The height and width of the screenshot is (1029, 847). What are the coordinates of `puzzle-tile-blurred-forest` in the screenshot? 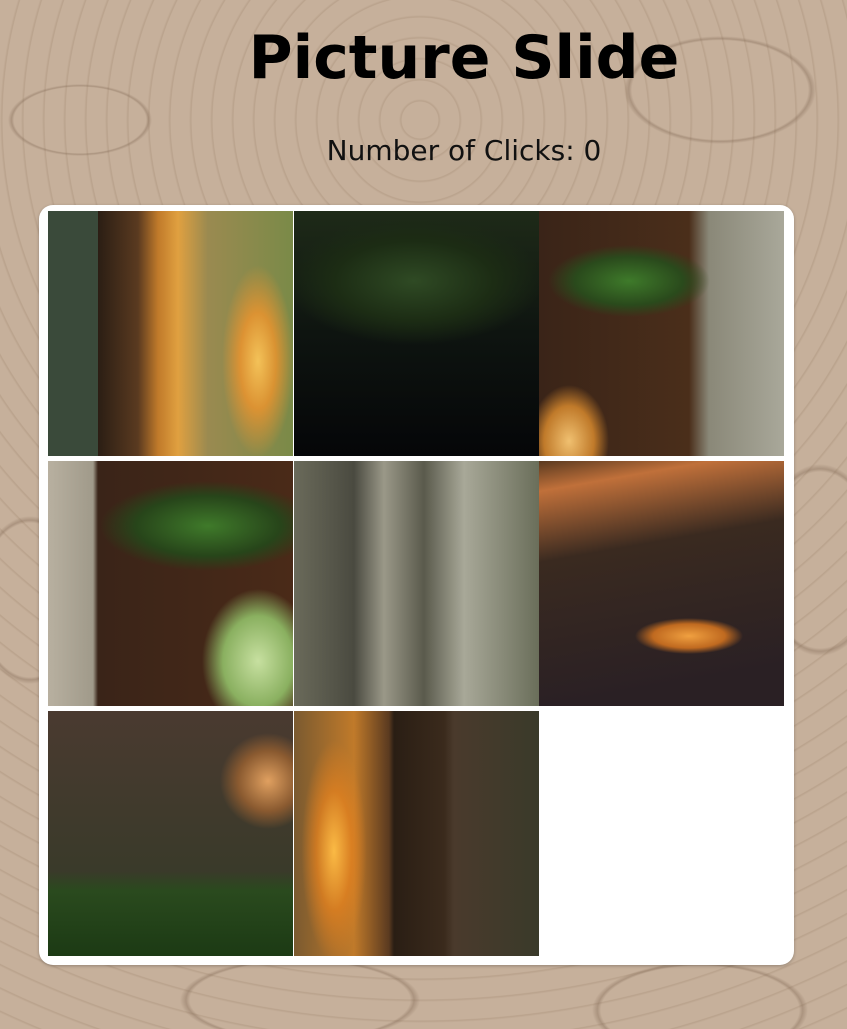 It's located at (416, 583).